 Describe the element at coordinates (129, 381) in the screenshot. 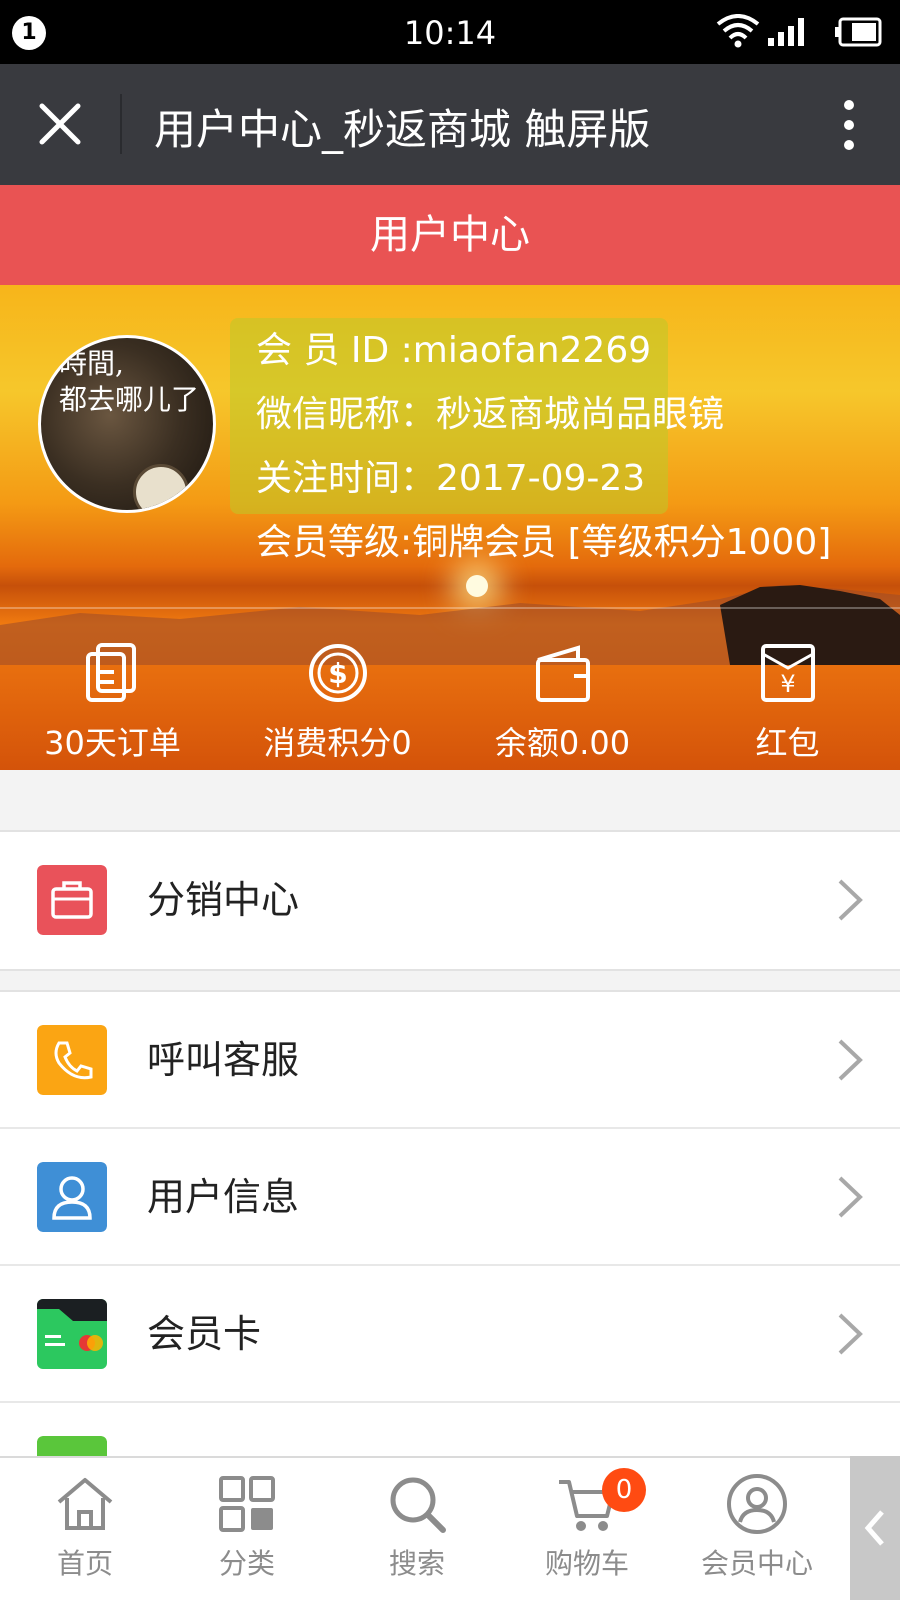

I see `avatar-caption: 時間, 都去哪儿了` at that location.